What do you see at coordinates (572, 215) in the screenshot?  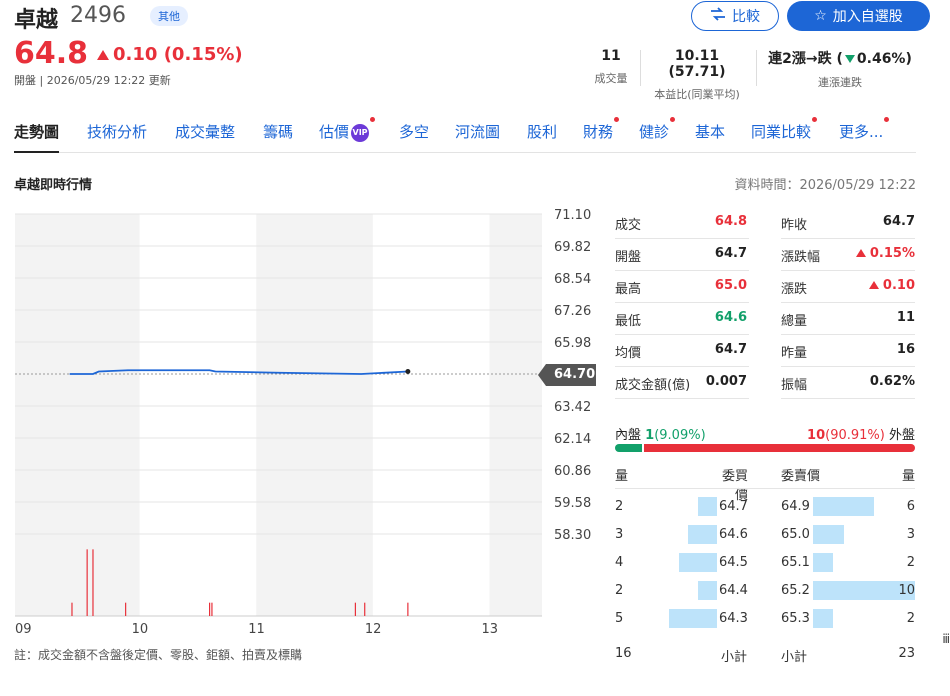 I see `y-tick-label: 71.10` at bounding box center [572, 215].